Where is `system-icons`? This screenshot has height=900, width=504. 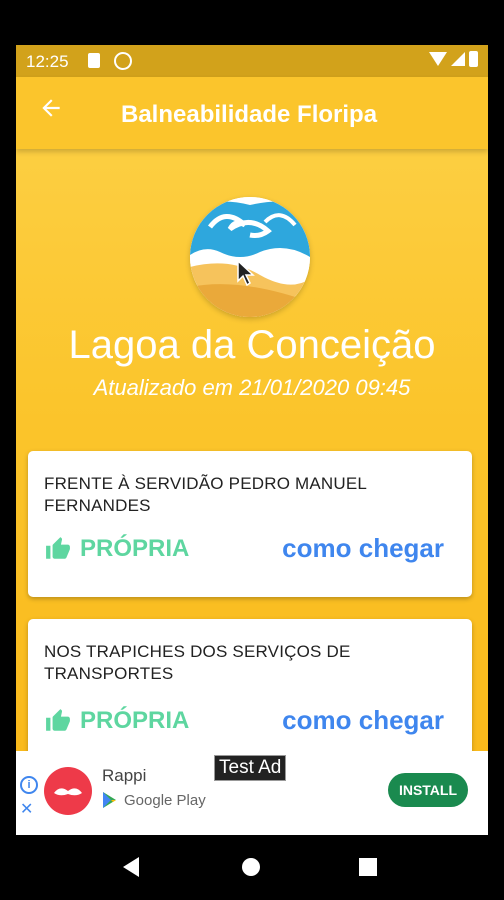 system-icons is located at coordinates (453, 59).